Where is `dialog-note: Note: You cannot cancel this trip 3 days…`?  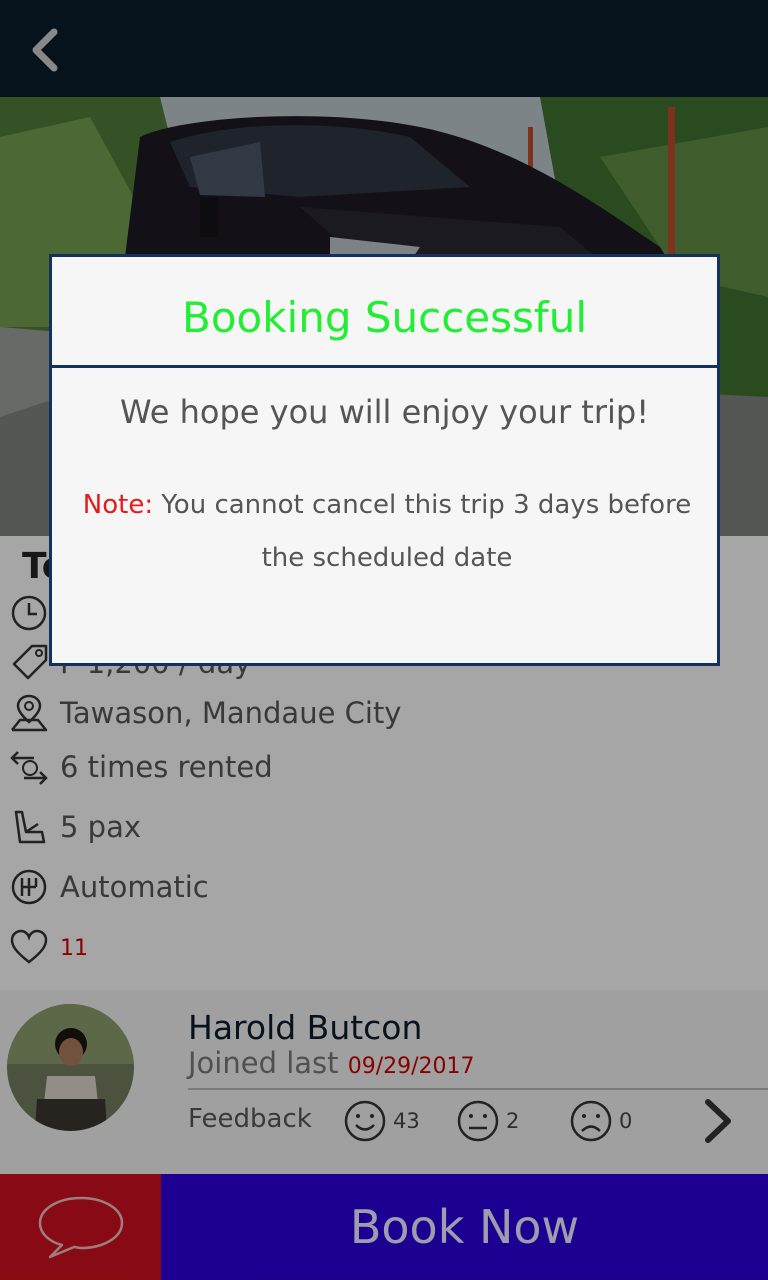
dialog-note: Note: You cannot cancel this trip 3 days… is located at coordinates (387, 532).